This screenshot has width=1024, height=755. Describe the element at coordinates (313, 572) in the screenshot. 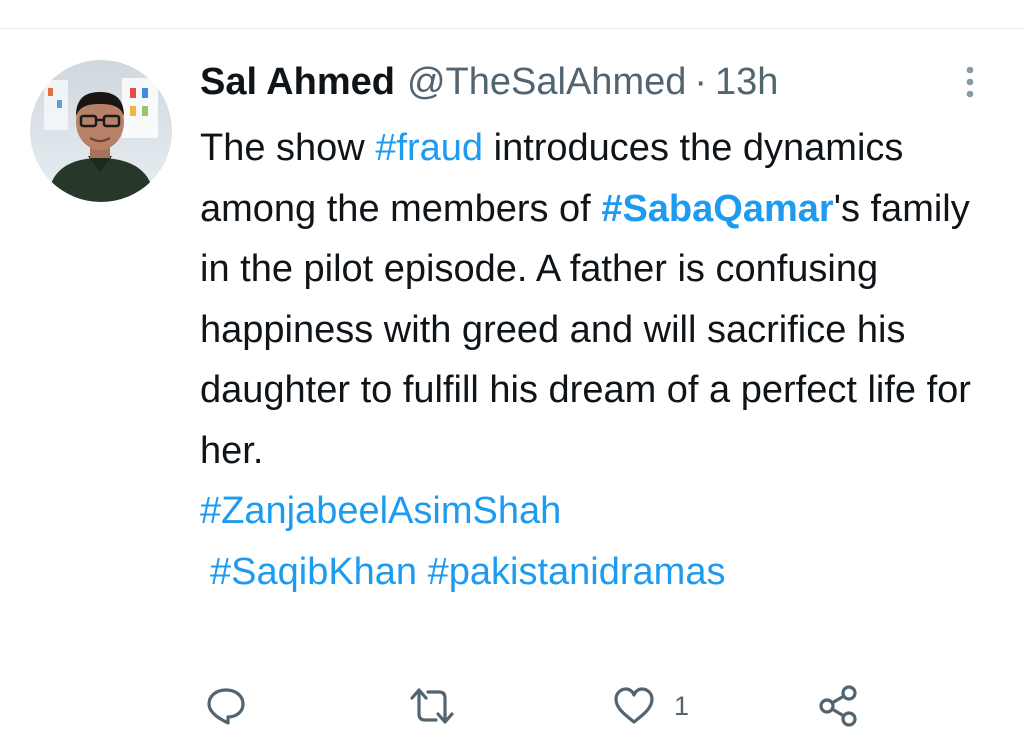

I see `hashtag-saqibkhan: #SaqibKhan` at that location.